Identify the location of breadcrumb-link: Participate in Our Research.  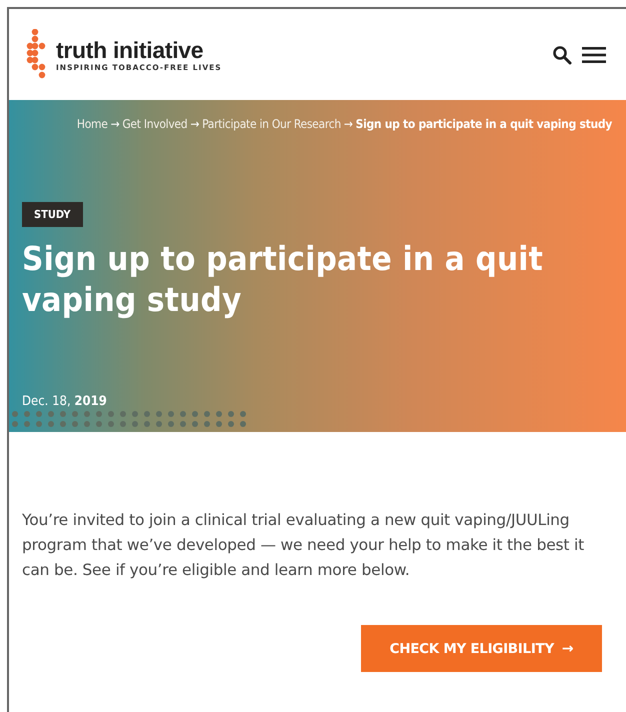
(271, 124).